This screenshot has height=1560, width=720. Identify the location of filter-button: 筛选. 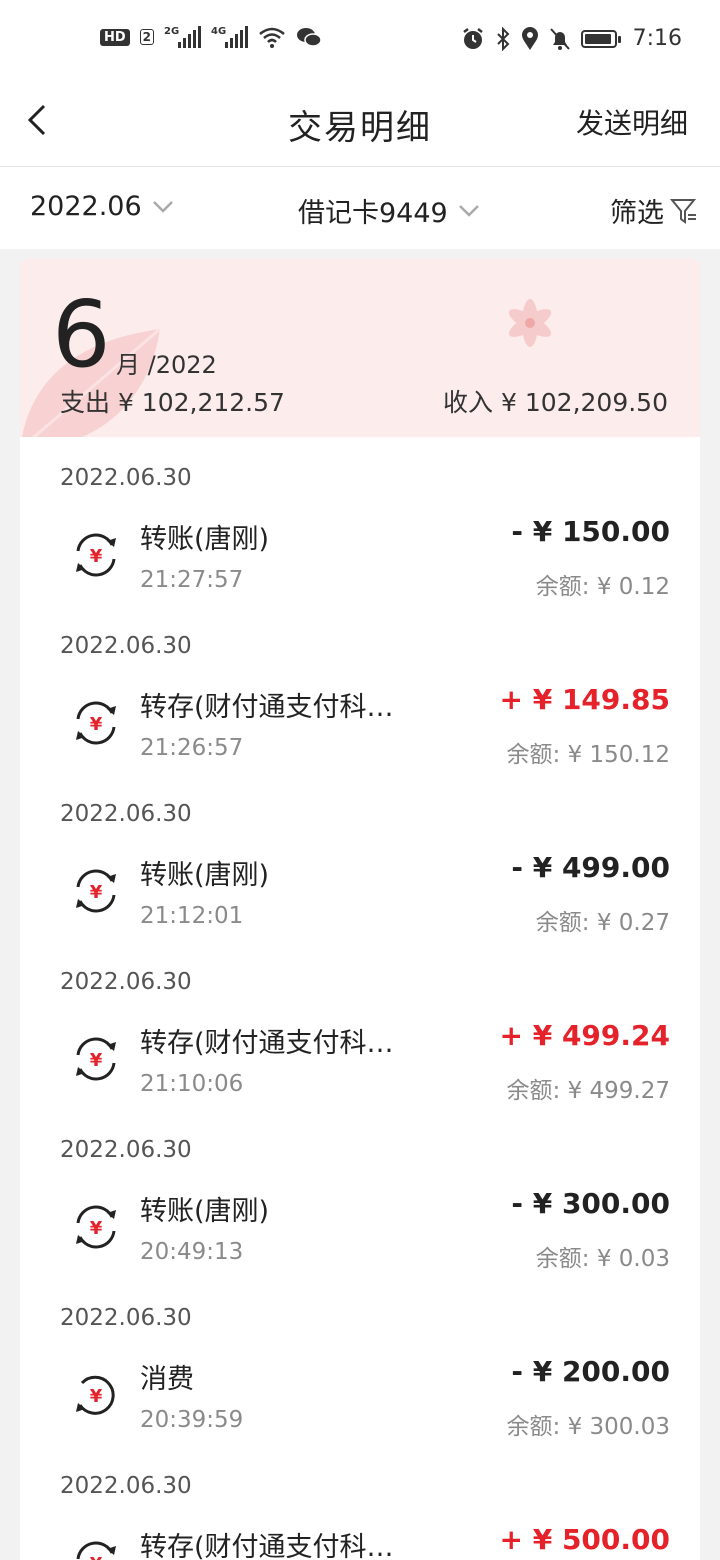
(654, 210).